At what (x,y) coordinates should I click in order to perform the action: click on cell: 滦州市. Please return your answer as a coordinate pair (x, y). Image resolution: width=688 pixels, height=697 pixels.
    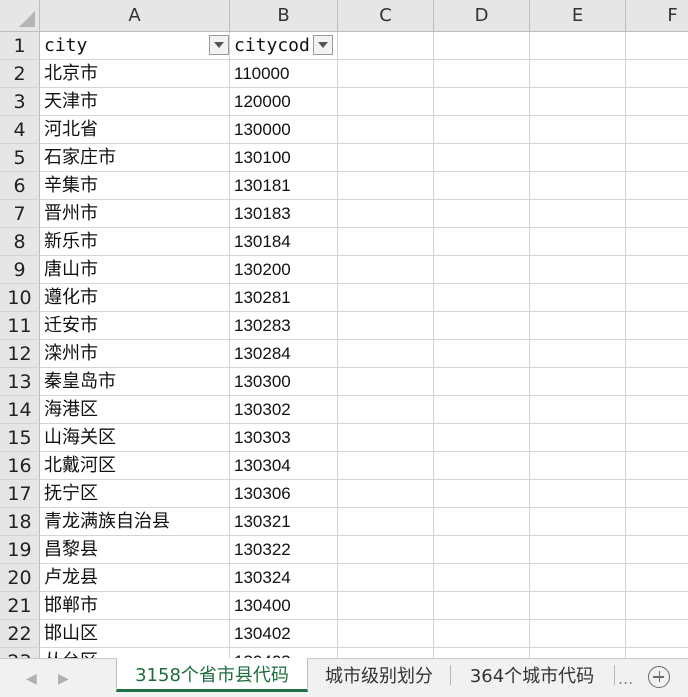
    Looking at the image, I should click on (135, 354).